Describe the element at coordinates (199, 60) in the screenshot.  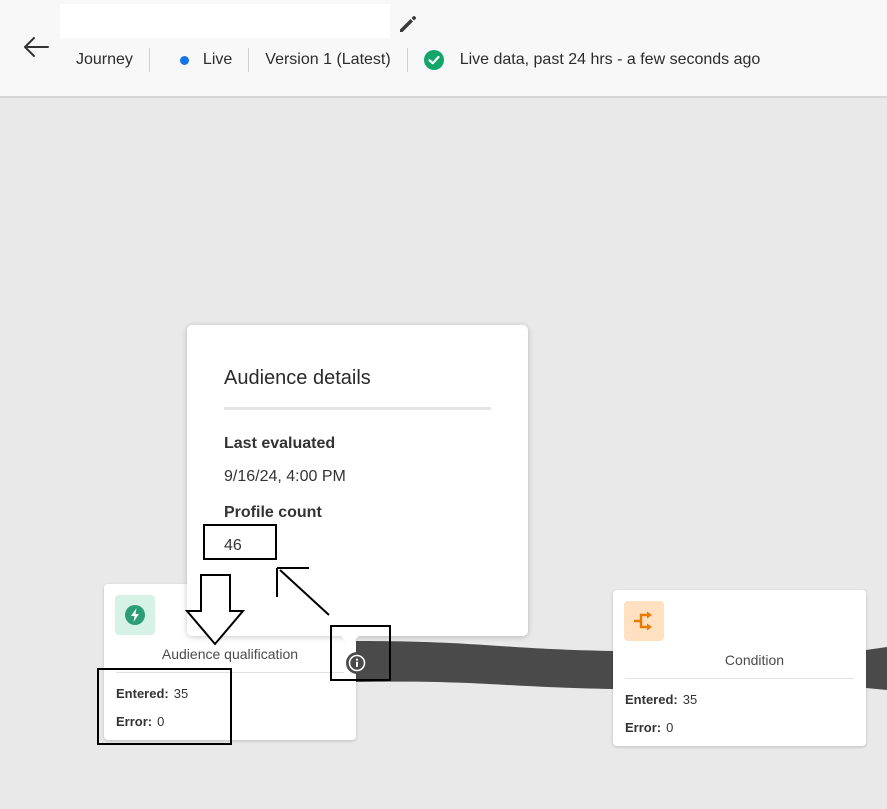
I see `journey-status: Live` at that location.